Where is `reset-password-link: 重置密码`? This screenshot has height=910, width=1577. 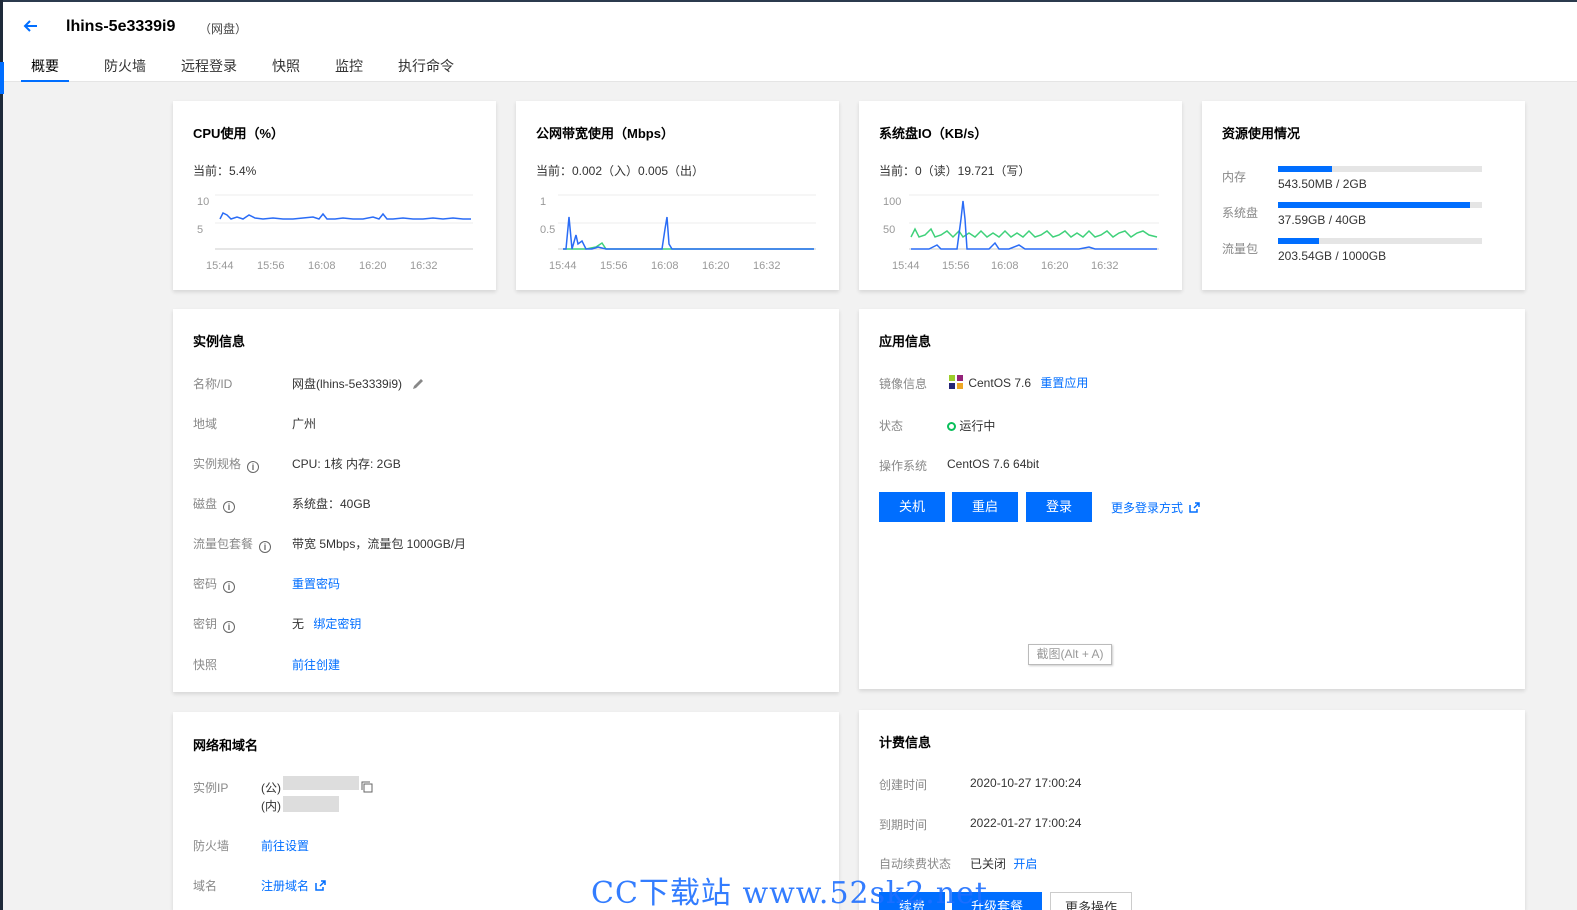 reset-password-link: 重置密码 is located at coordinates (316, 583).